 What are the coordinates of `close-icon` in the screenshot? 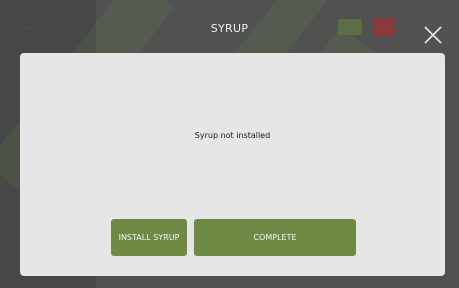 It's located at (433, 35).